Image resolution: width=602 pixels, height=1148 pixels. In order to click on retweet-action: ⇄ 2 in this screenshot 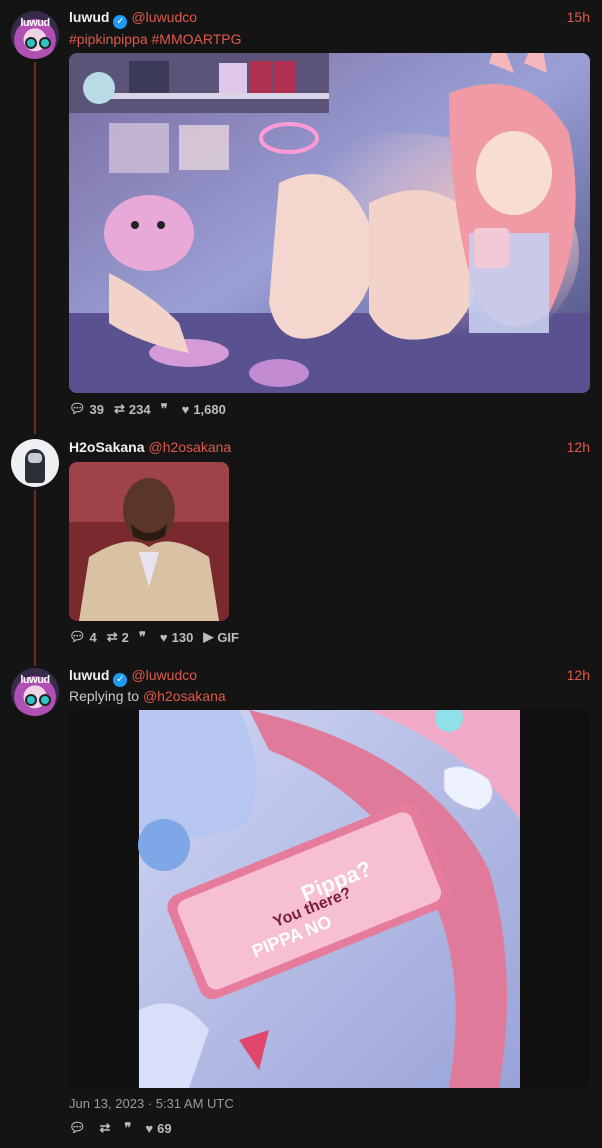, I will do `click(118, 637)`.